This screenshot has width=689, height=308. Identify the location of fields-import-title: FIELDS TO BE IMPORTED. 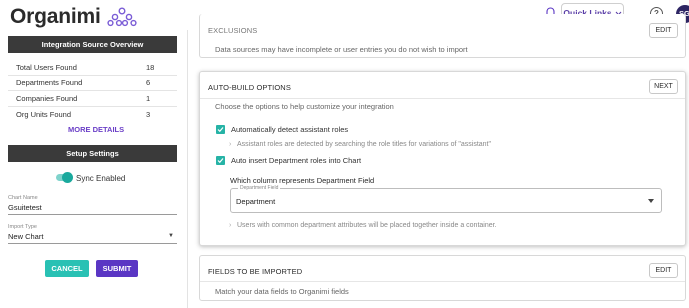
(255, 271).